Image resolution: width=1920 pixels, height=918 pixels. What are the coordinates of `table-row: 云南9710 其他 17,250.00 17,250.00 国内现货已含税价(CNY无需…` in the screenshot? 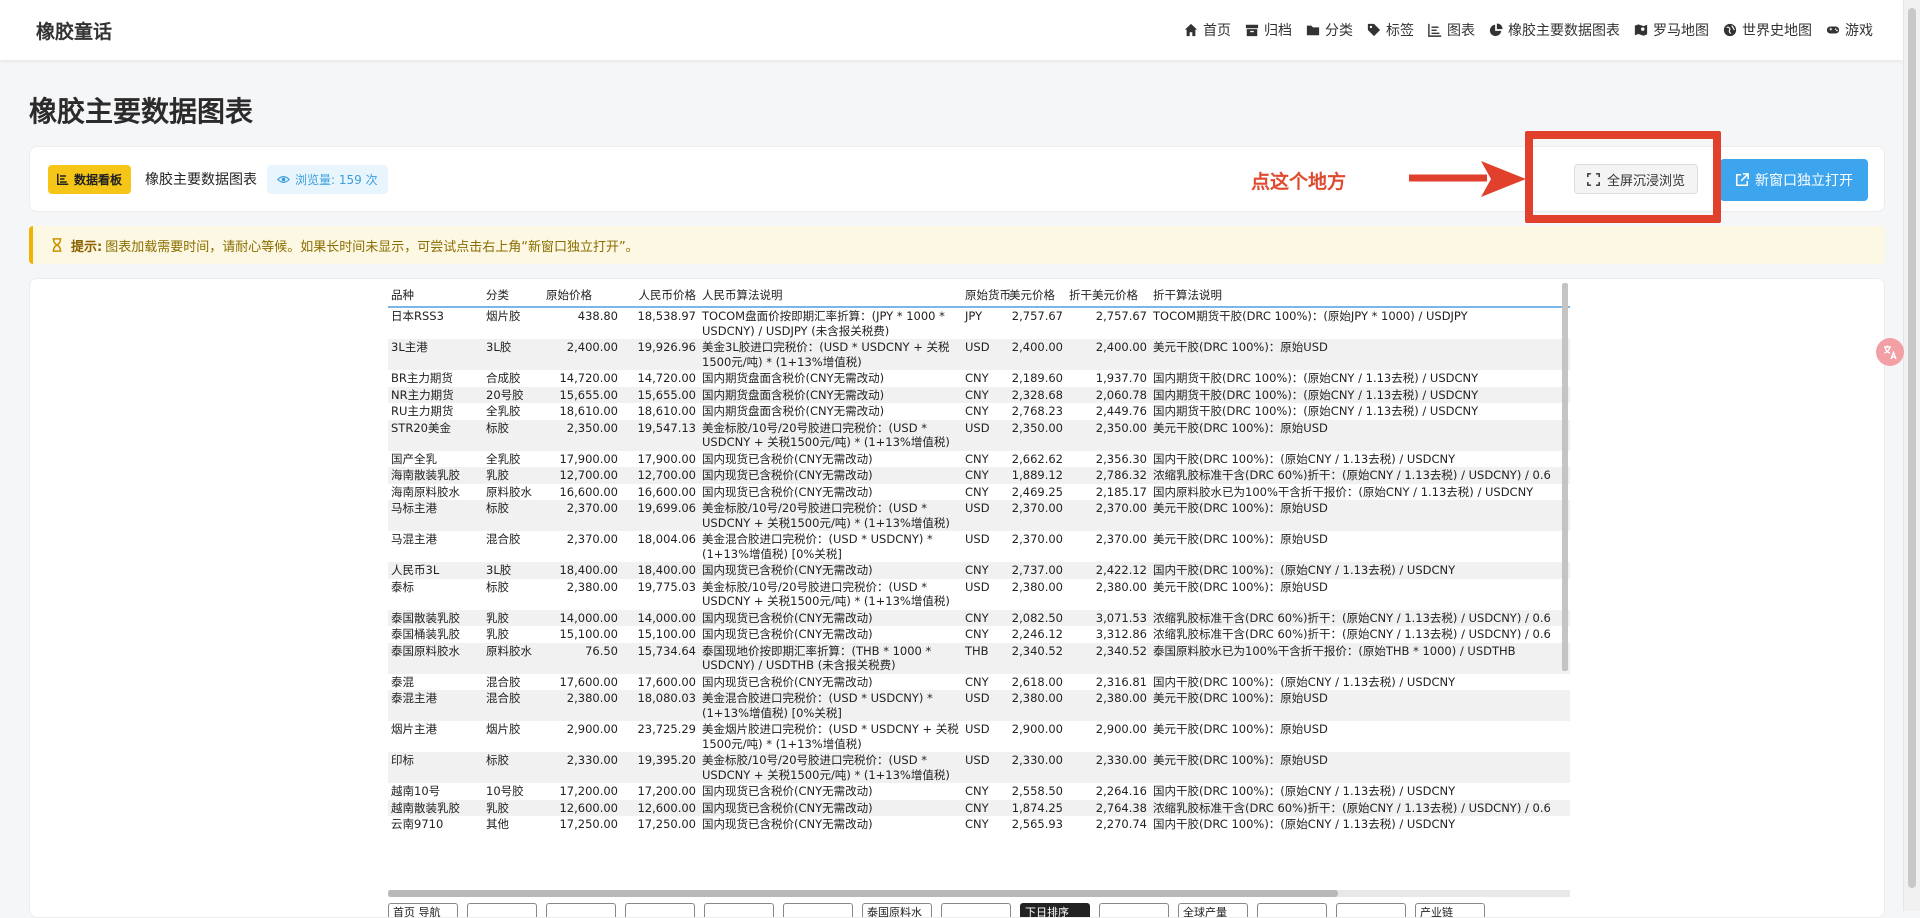 It's located at (979, 824).